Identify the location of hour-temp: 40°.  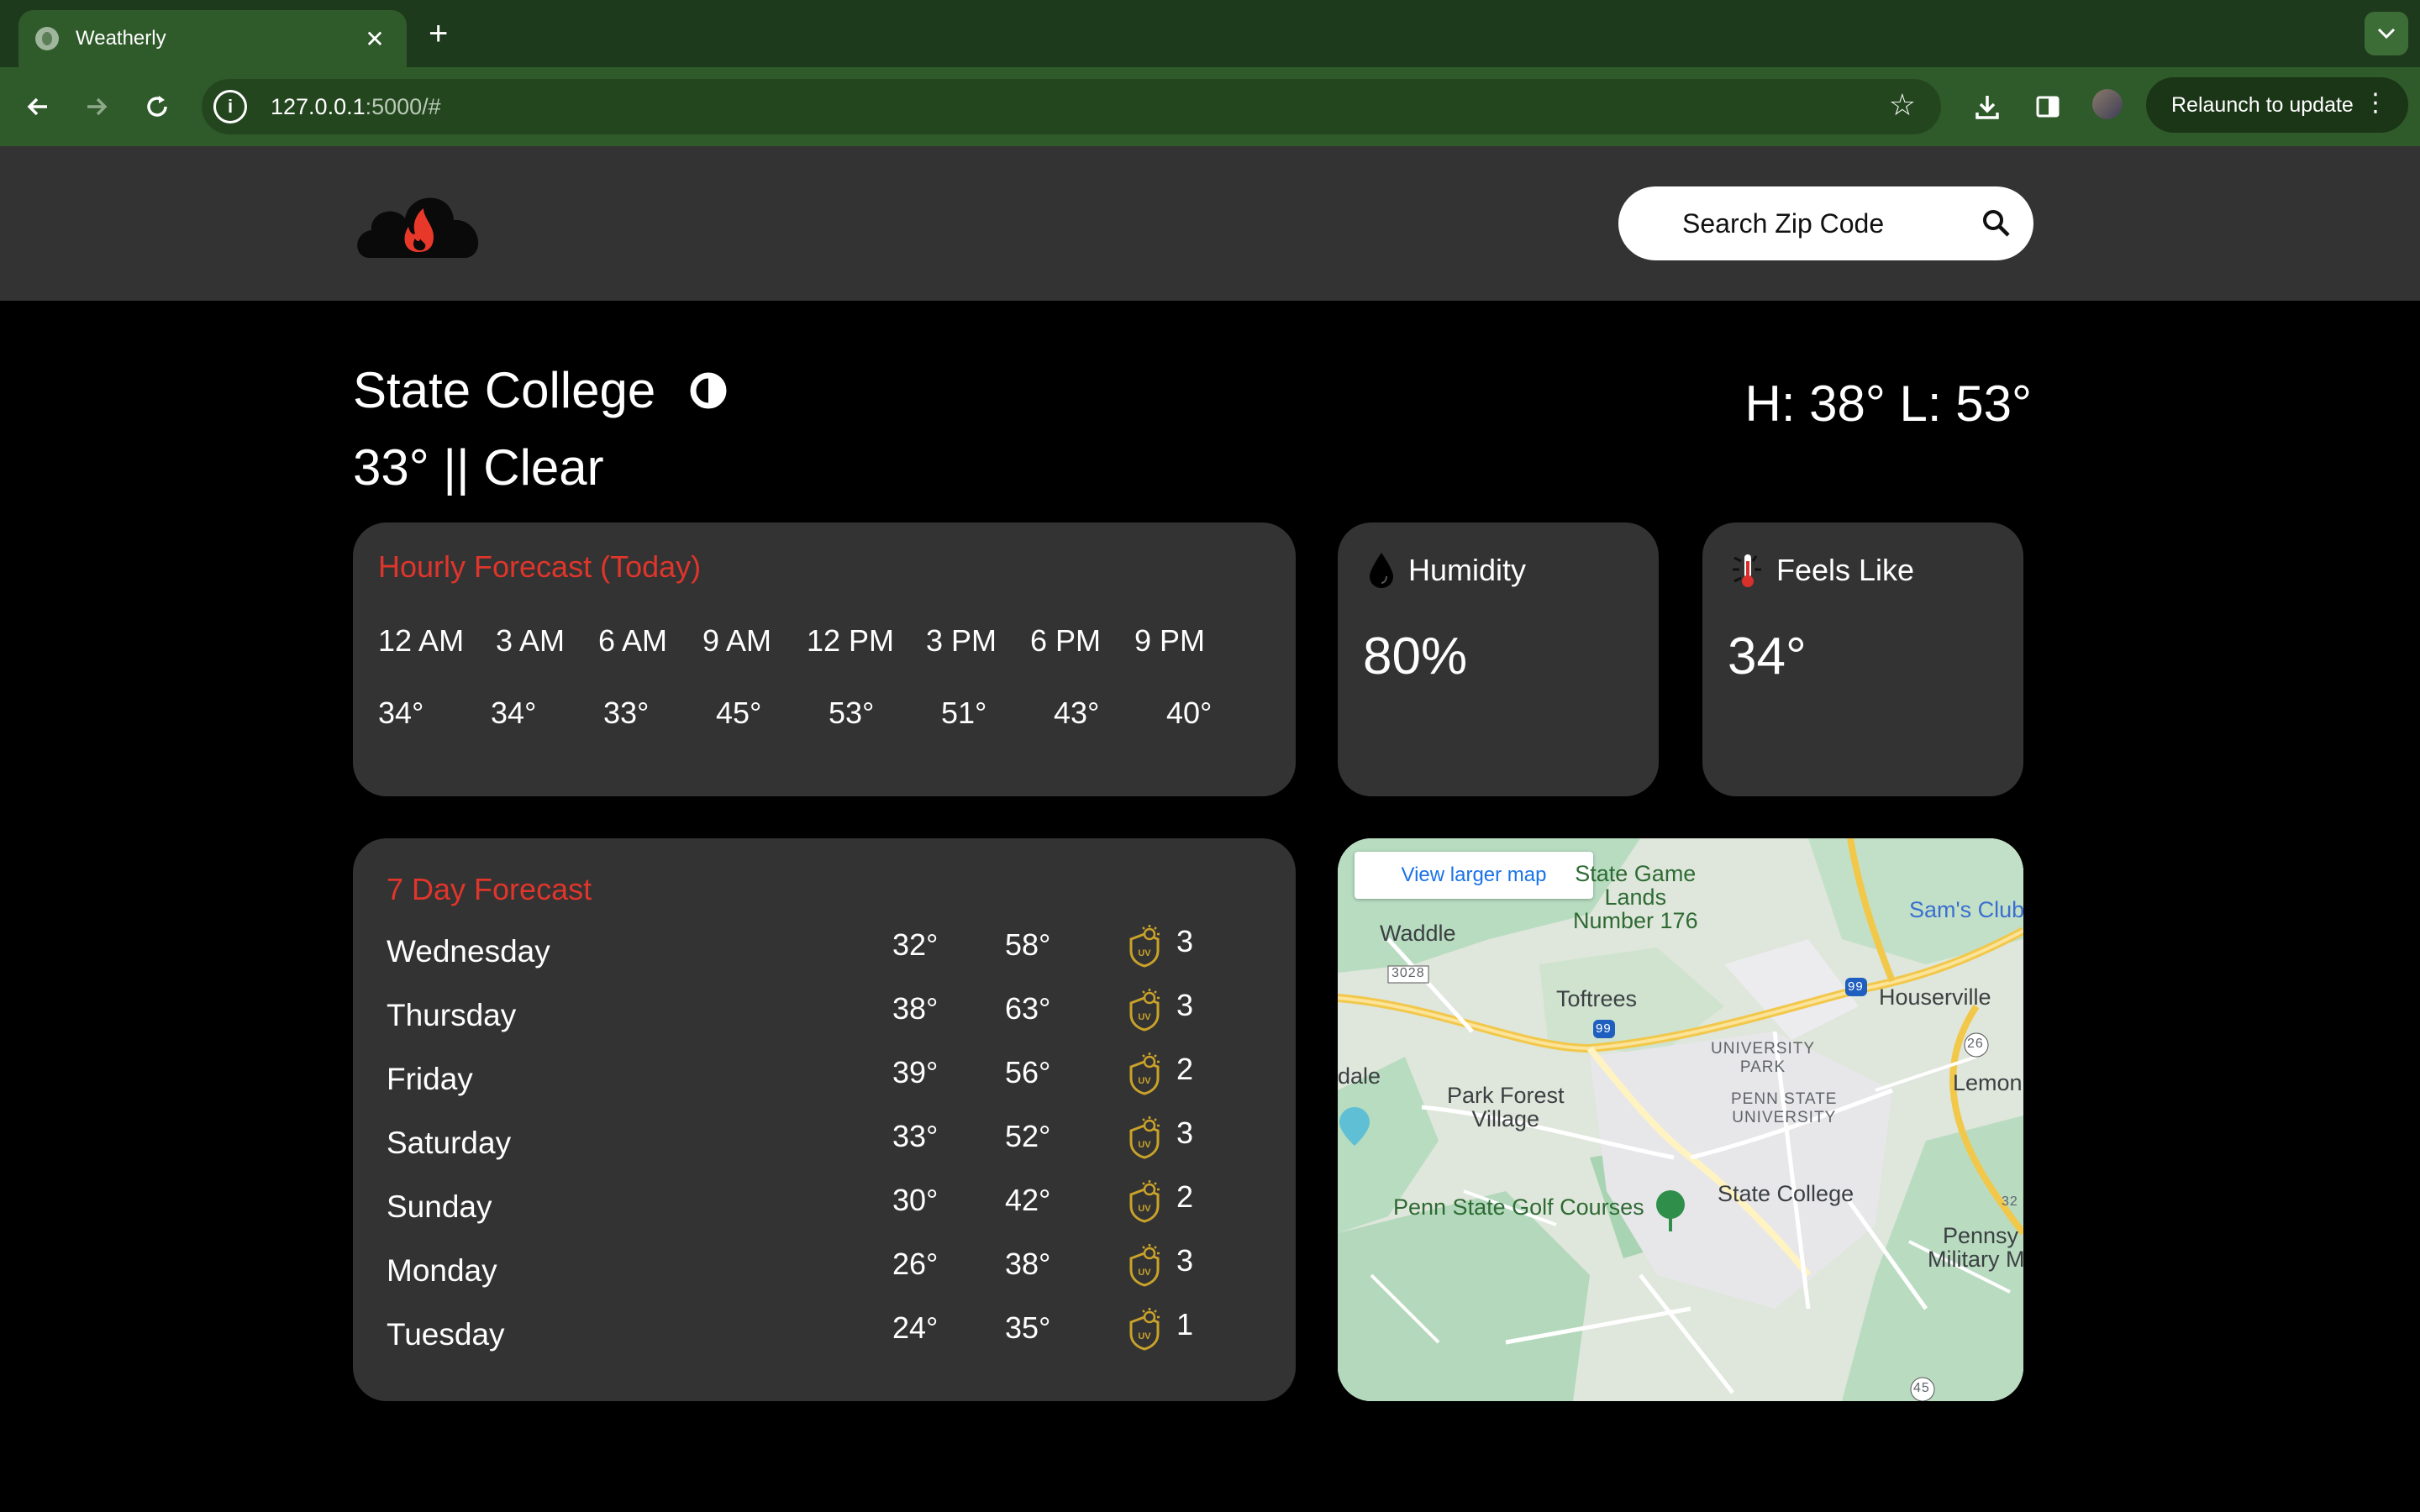
(1189, 713).